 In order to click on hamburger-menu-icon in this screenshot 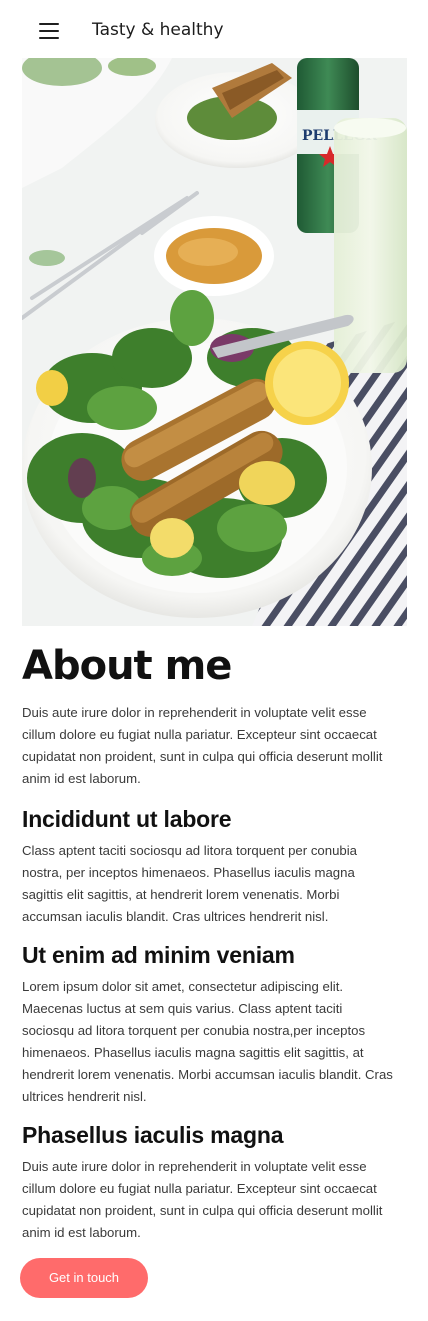, I will do `click(49, 31)`.